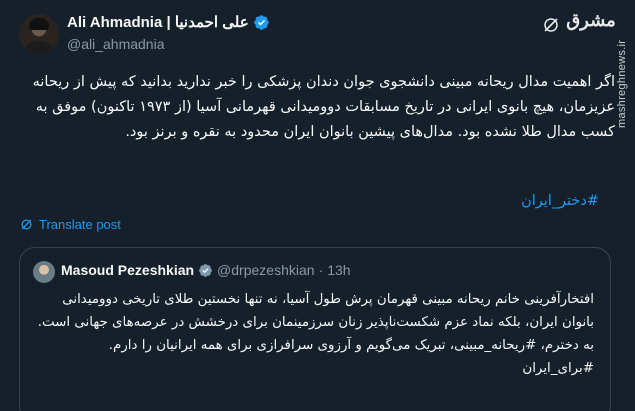  I want to click on author-avatar, so click(39, 34).